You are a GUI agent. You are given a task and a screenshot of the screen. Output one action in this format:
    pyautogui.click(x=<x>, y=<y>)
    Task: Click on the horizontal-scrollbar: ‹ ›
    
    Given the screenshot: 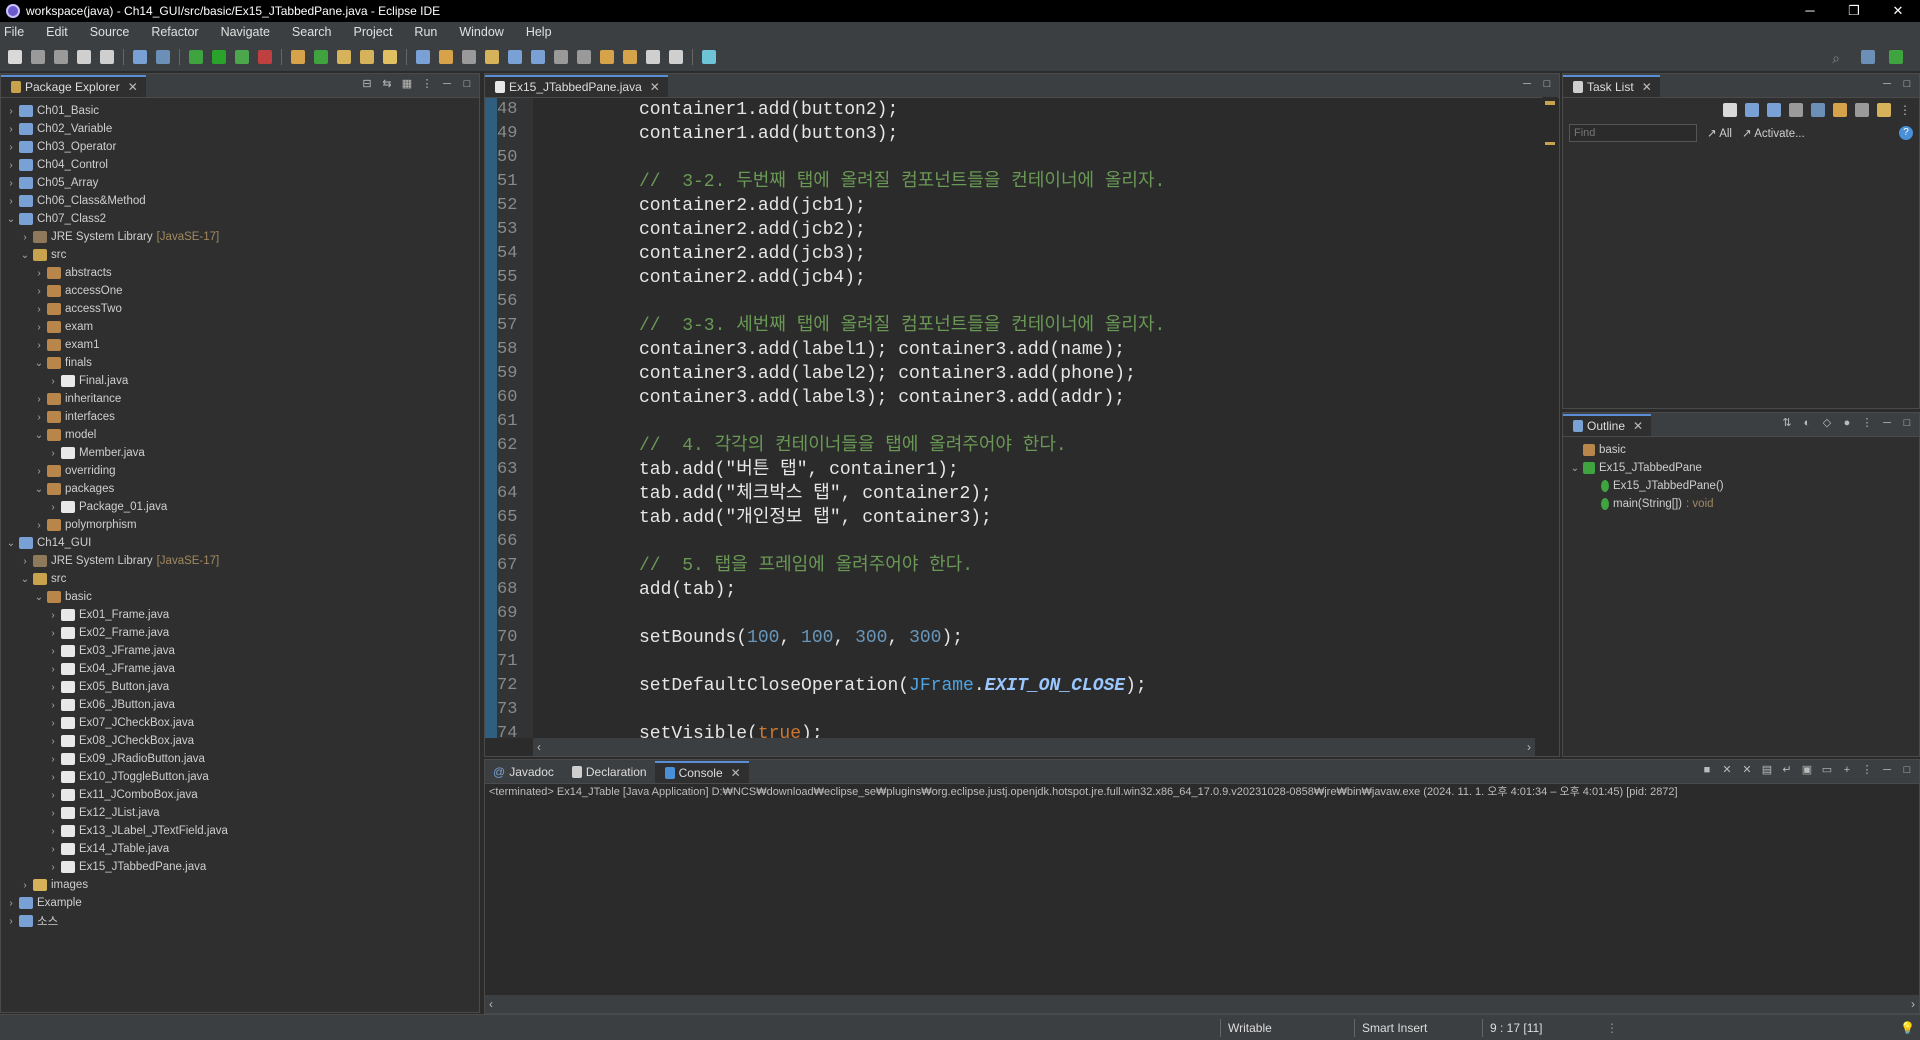 What is the action you would take?
    pyautogui.click(x=1034, y=747)
    